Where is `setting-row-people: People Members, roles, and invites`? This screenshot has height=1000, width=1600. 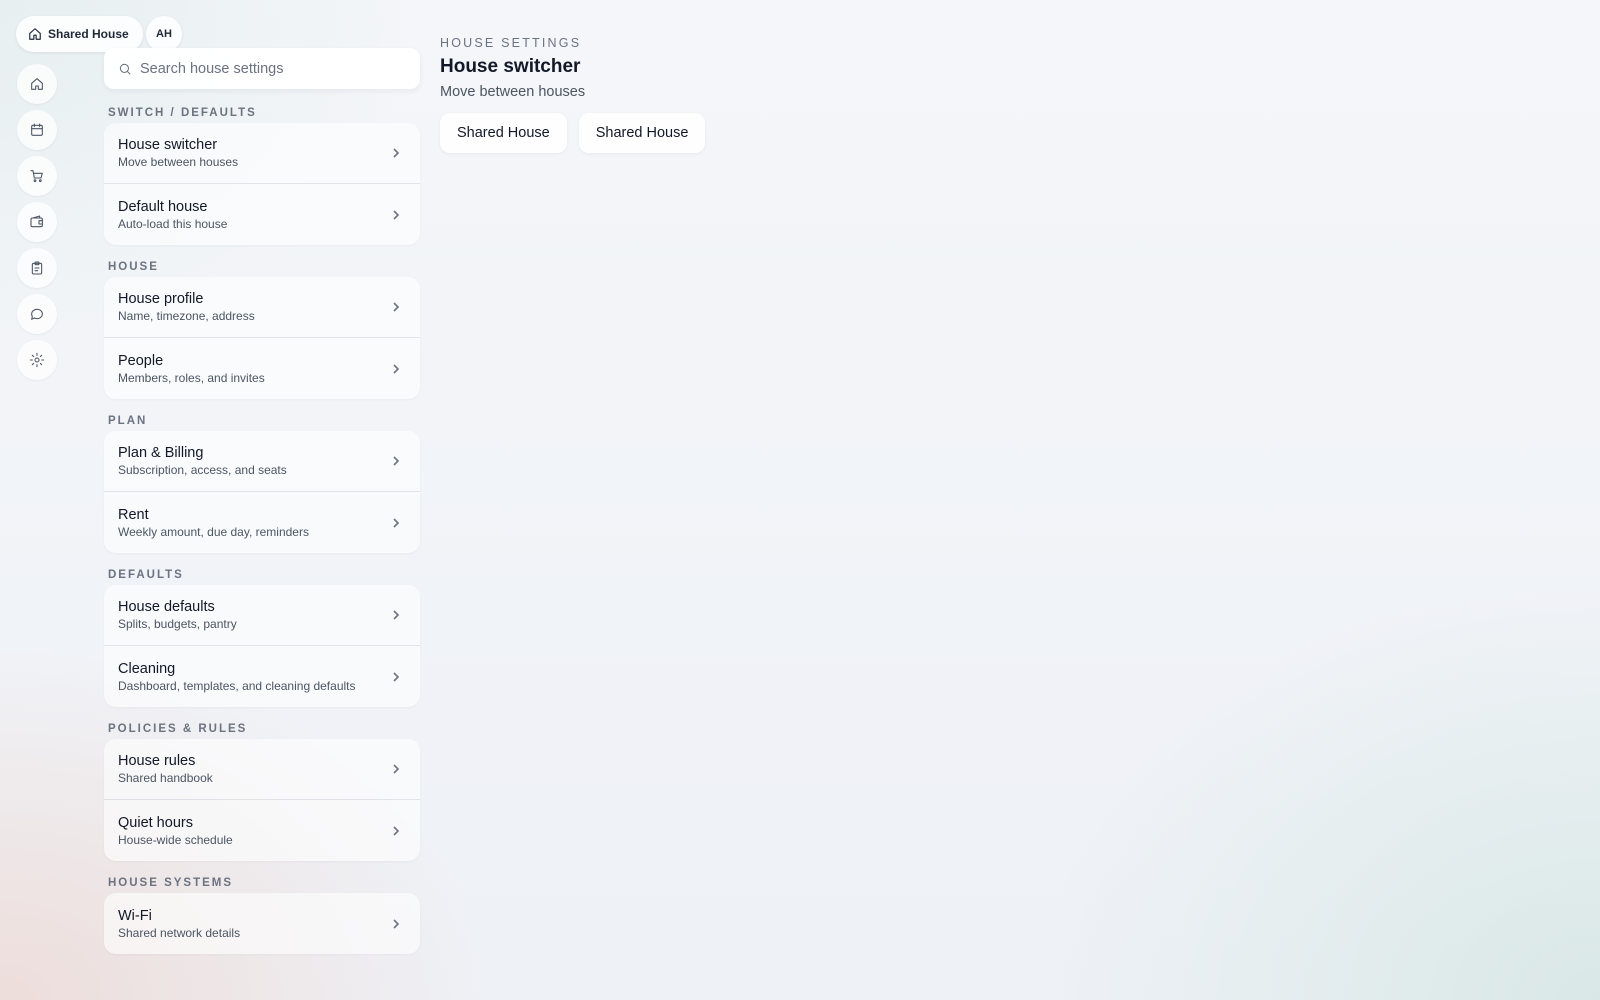 setting-row-people: People Members, roles, and invites is located at coordinates (262, 368).